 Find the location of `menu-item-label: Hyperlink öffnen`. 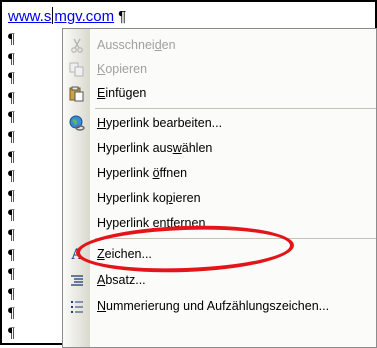

menu-item-label: Hyperlink öffnen is located at coordinates (142, 173).